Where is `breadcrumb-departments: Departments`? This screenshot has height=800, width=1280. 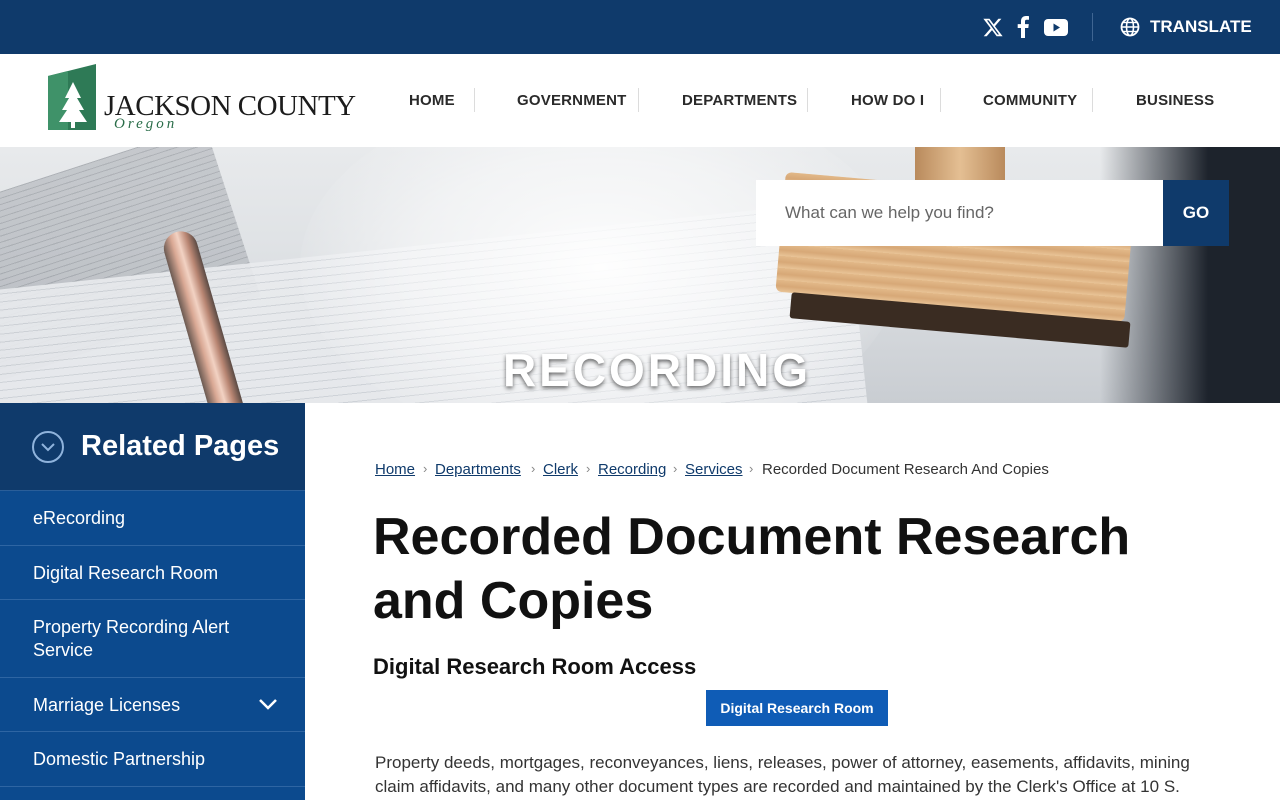 breadcrumb-departments: Departments is located at coordinates (478, 469).